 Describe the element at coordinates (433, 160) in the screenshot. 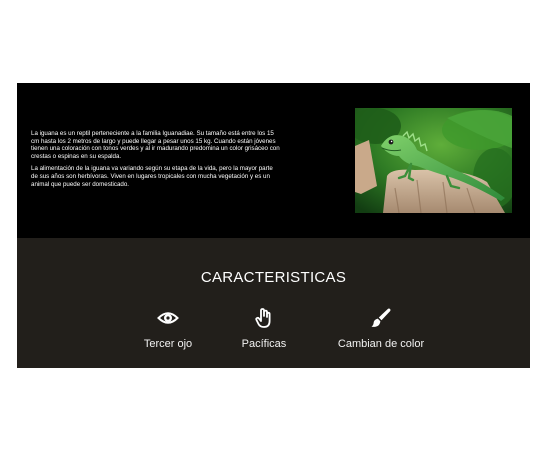

I see `iguana-photo` at that location.